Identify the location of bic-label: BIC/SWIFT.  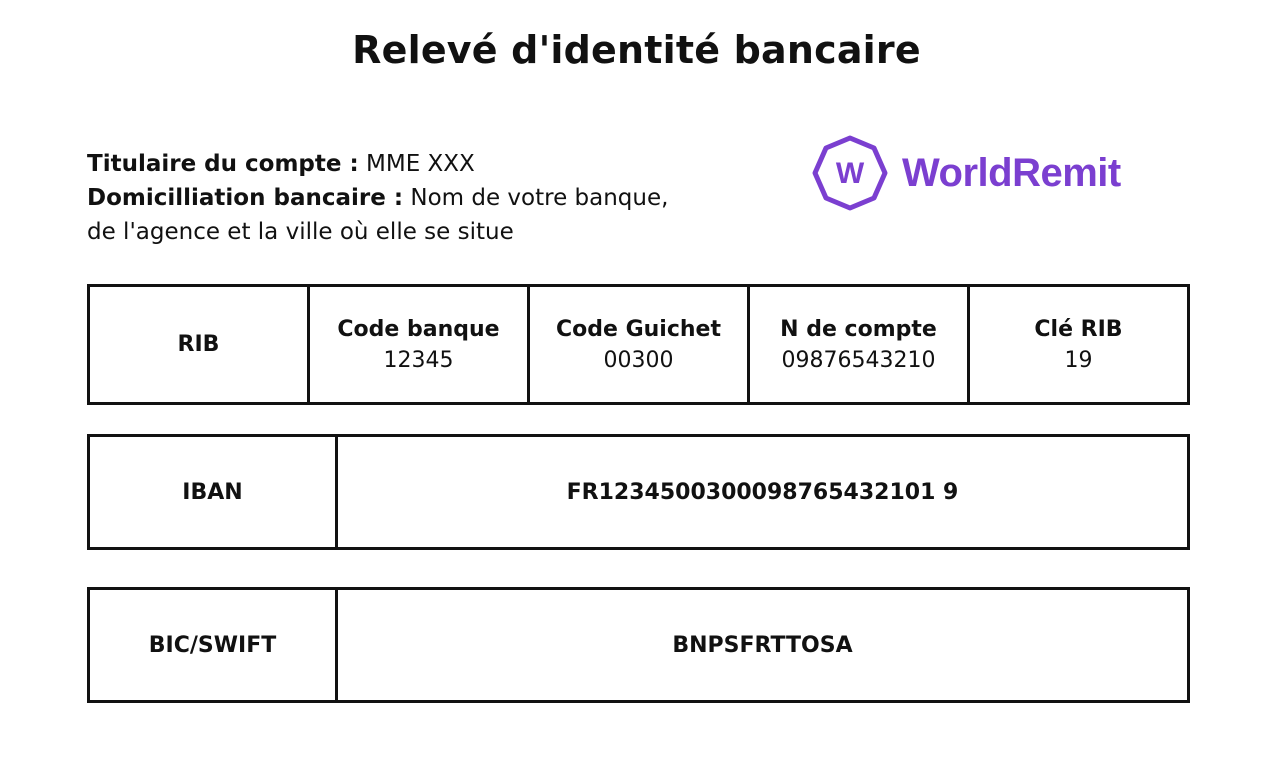
(212, 645).